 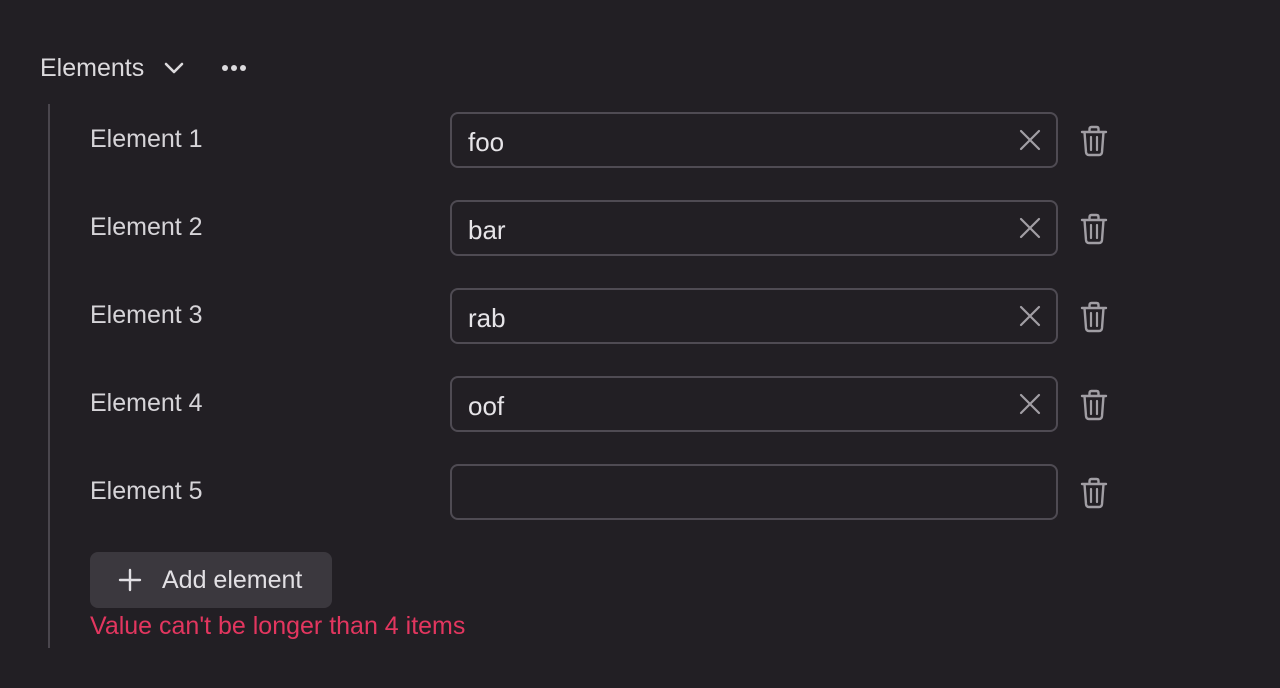 What do you see at coordinates (278, 626) in the screenshot?
I see `validation-error-message: Value can't be longer than 4 items` at bounding box center [278, 626].